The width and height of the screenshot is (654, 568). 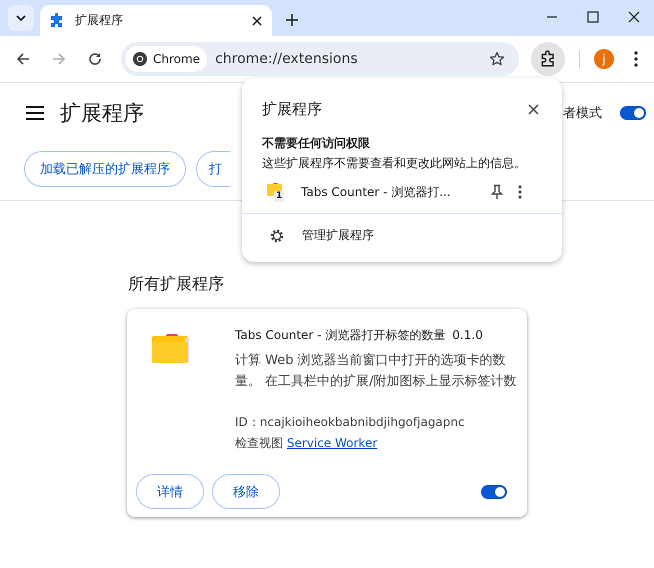 I want to click on url-text: chrome://extensions, so click(x=287, y=59).